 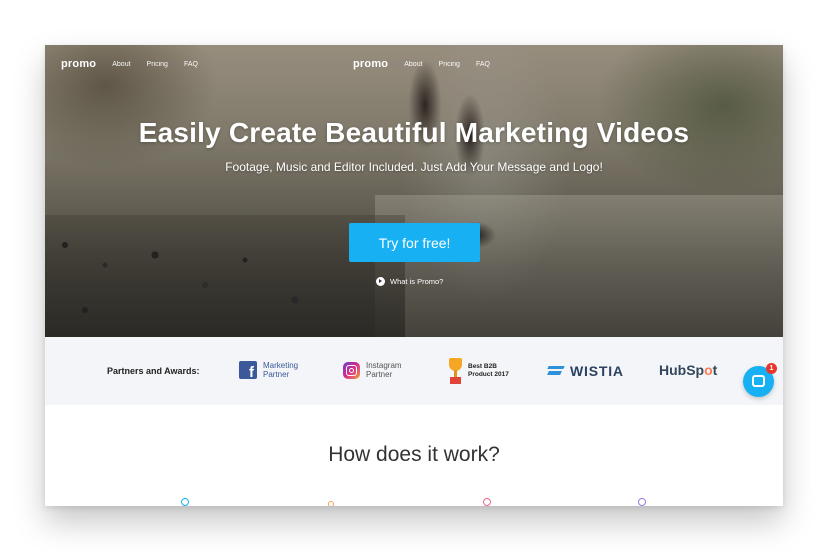 What do you see at coordinates (185, 502) in the screenshot?
I see `step-1-icon` at bounding box center [185, 502].